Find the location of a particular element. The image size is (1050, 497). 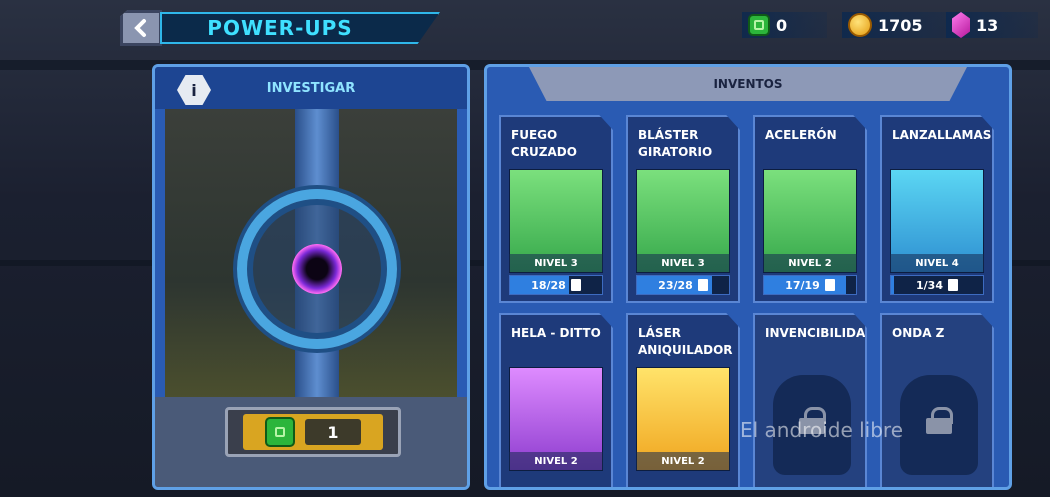

chip-slot: 1 is located at coordinates (313, 432).